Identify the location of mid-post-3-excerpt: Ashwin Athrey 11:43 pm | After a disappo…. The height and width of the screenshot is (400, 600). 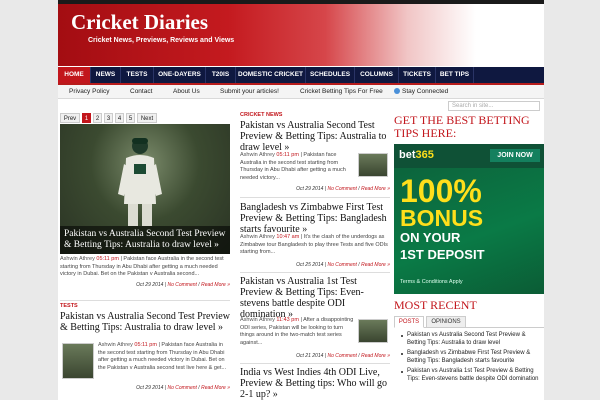
(297, 331).